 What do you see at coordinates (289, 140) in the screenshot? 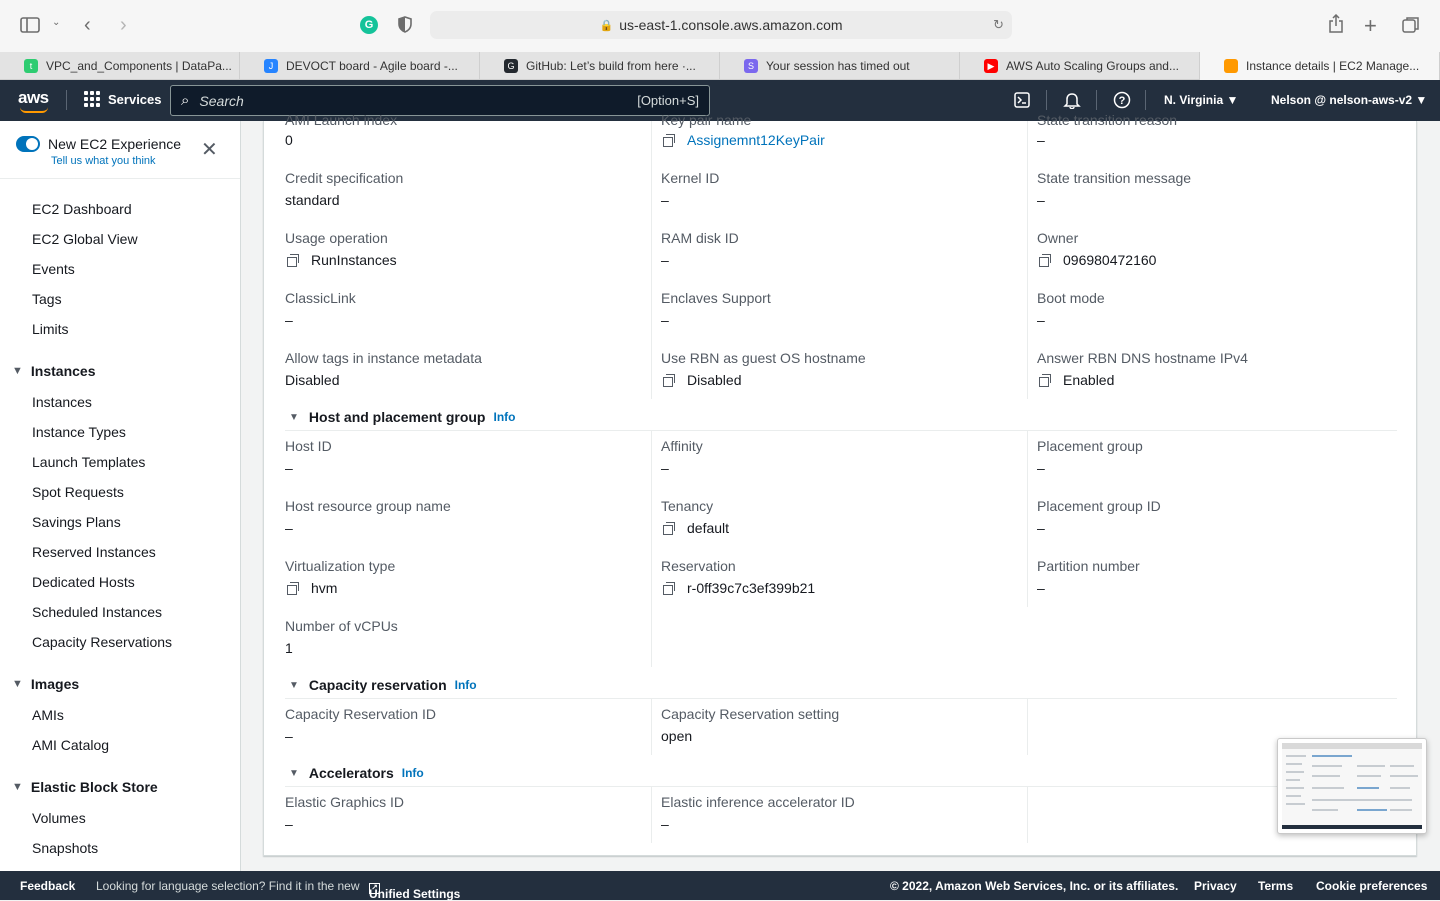
I see `launch-index-value: 0` at bounding box center [289, 140].